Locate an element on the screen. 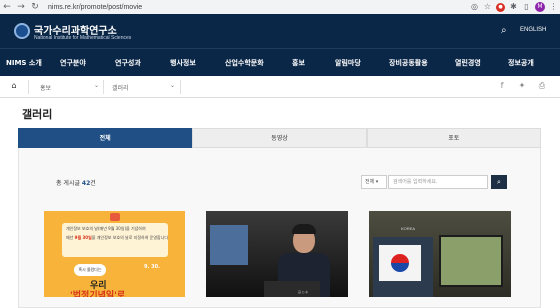 Image resolution: width=560 pixels, height=308 pixels. breadcrumb-level1: 홍보 is located at coordinates (45, 87).